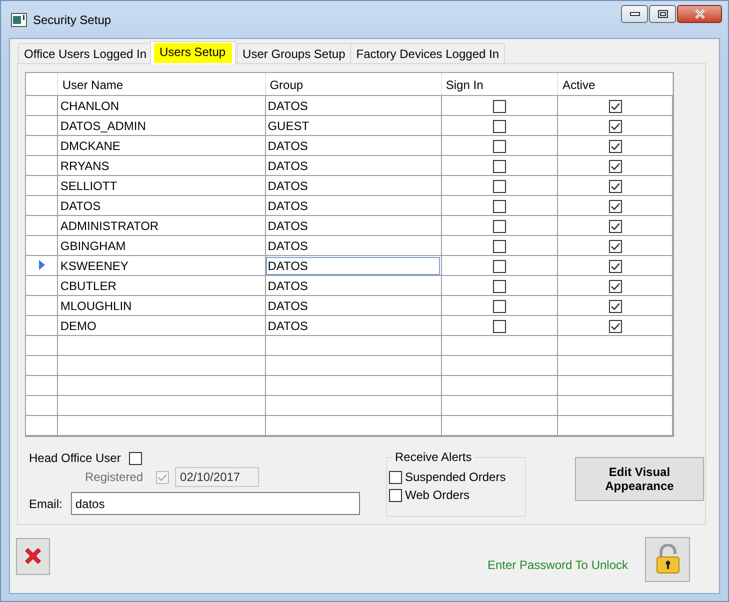 The image size is (729, 602). What do you see at coordinates (85, 53) in the screenshot?
I see `tab: Office Users Logged In` at bounding box center [85, 53].